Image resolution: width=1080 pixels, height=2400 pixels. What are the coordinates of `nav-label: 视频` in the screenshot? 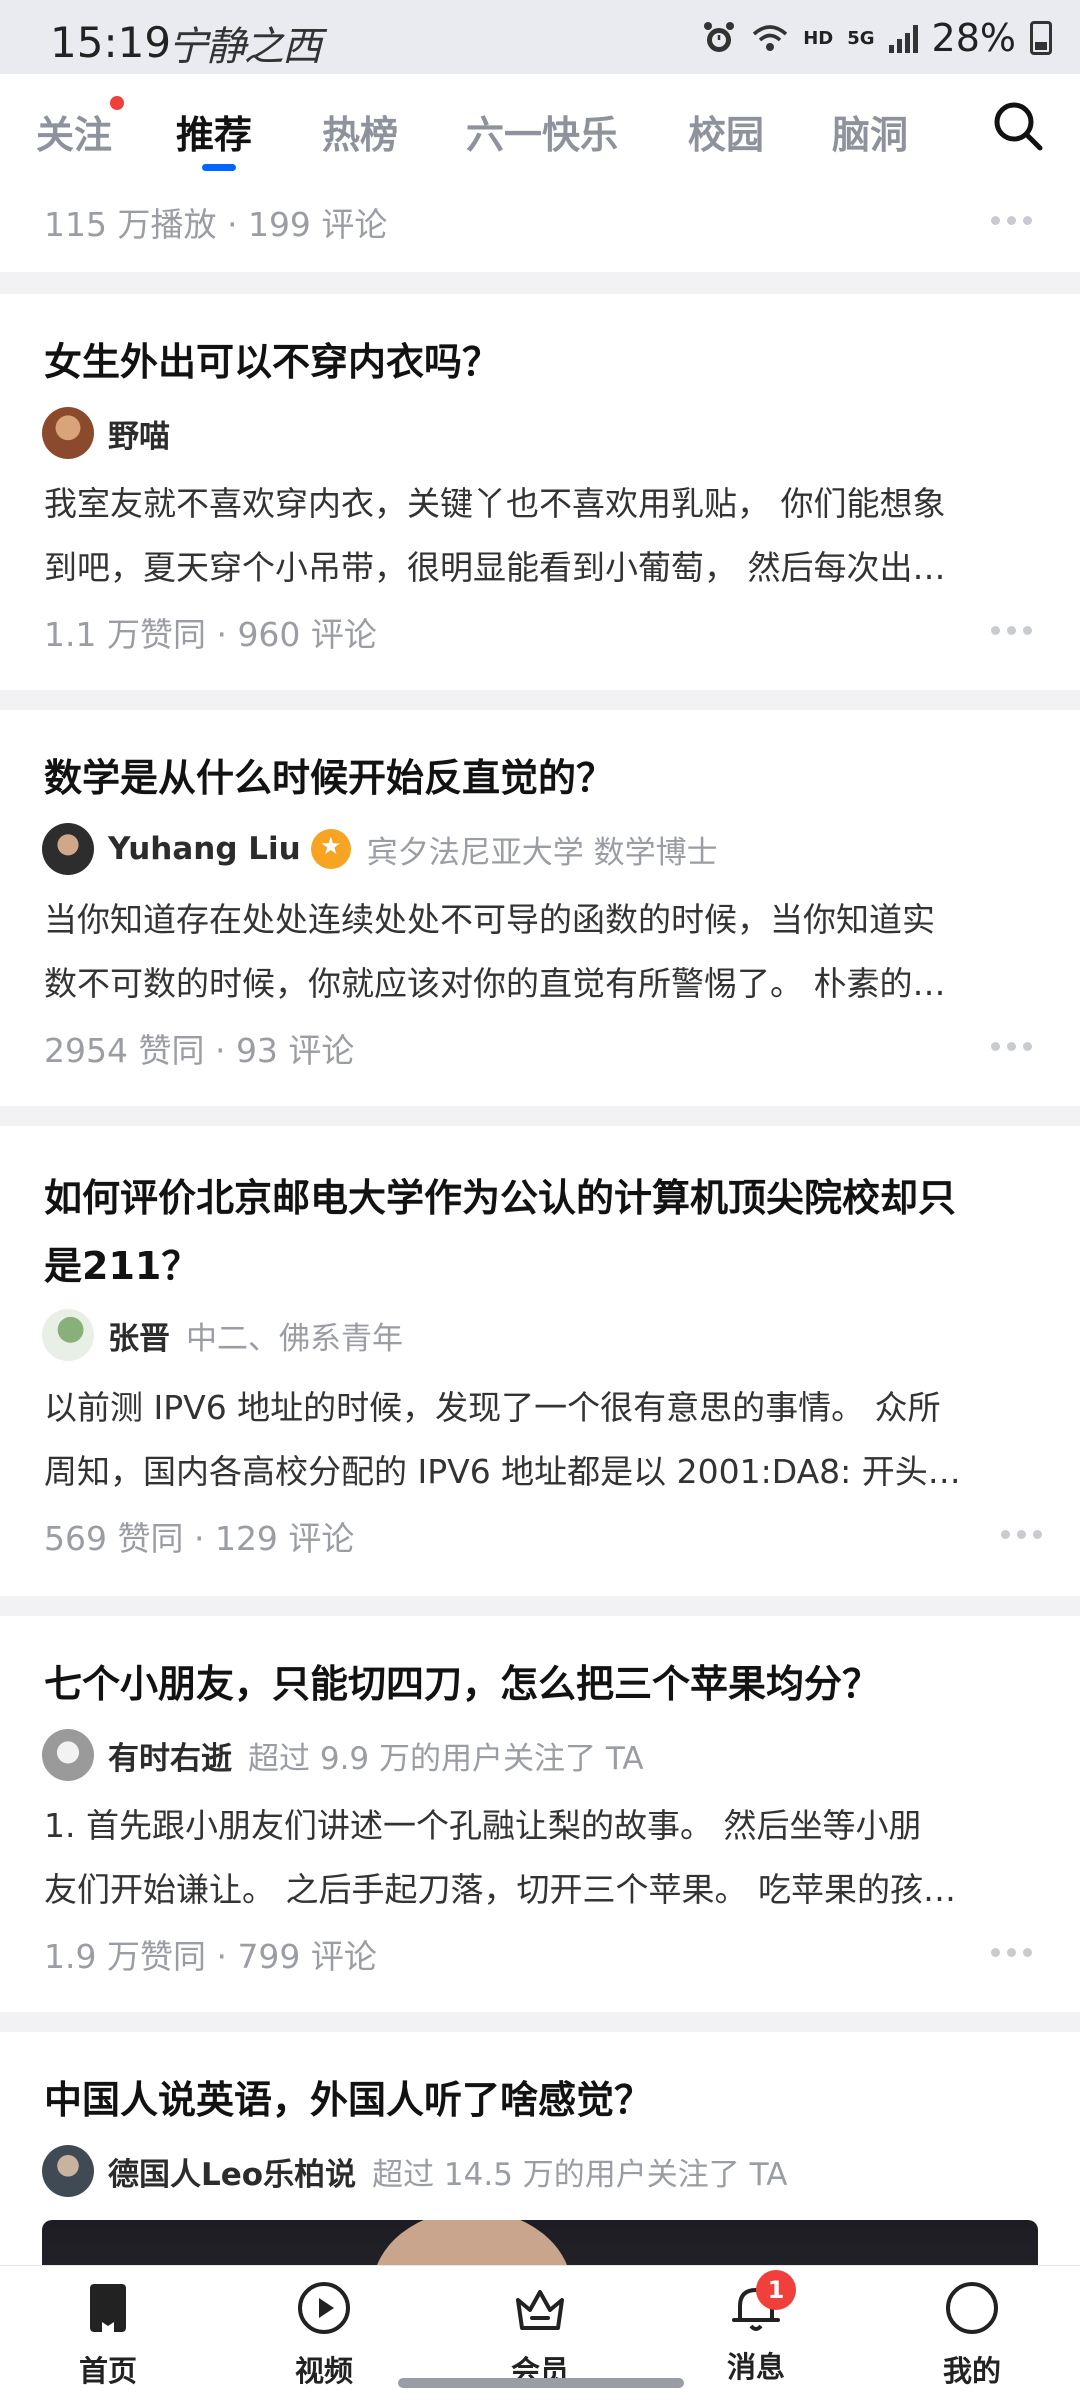 It's located at (323, 2371).